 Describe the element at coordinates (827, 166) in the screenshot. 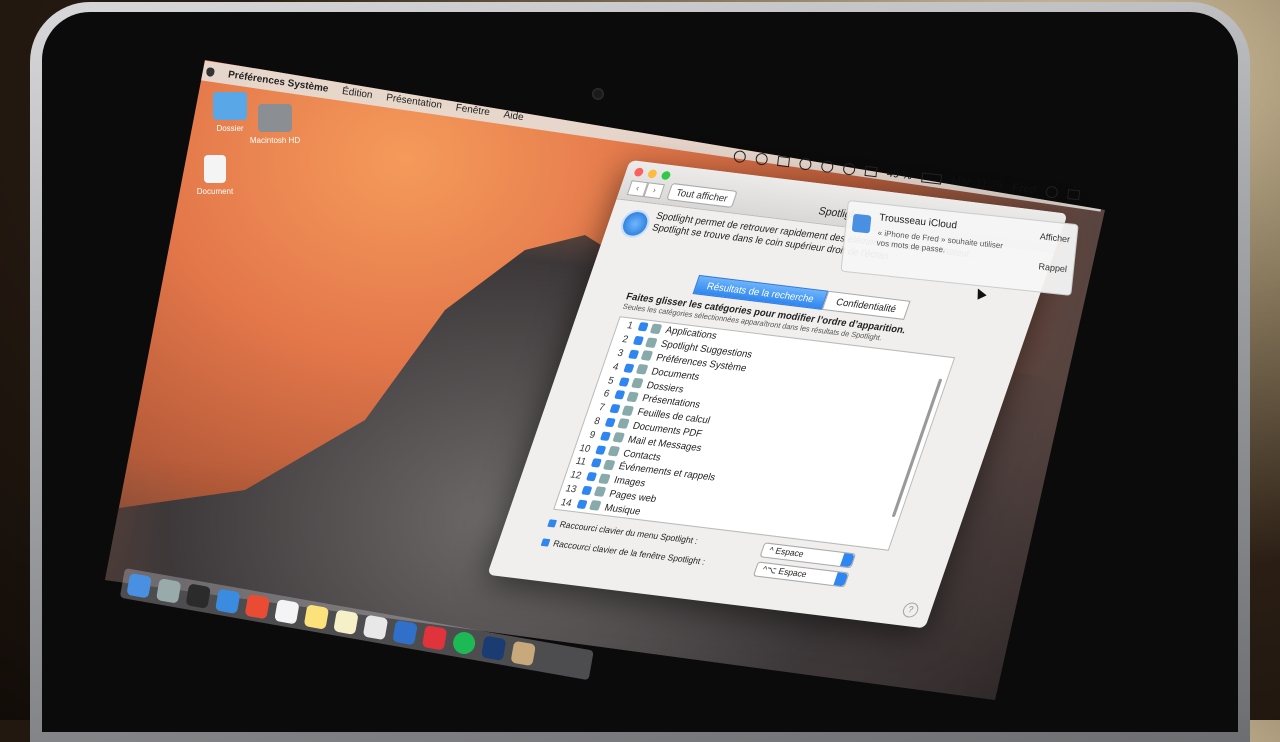

I see `bluetooth-icon` at that location.